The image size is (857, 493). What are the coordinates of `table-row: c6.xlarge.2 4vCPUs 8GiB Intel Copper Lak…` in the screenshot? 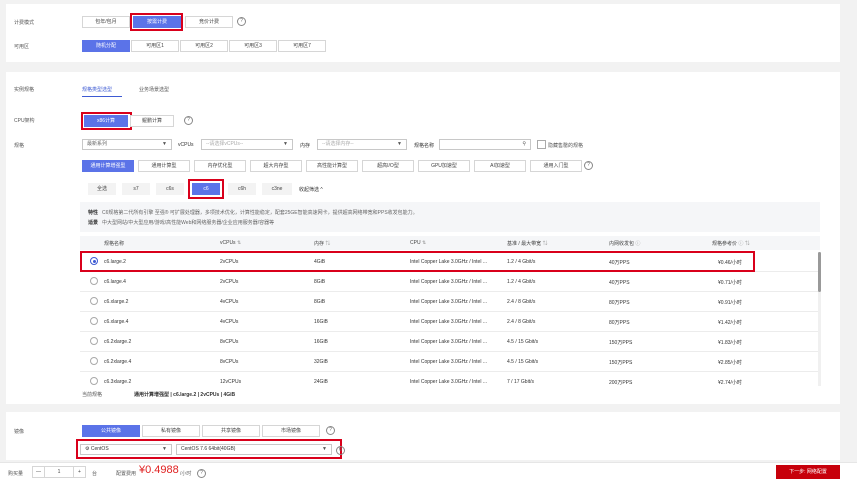 It's located at (450, 302).